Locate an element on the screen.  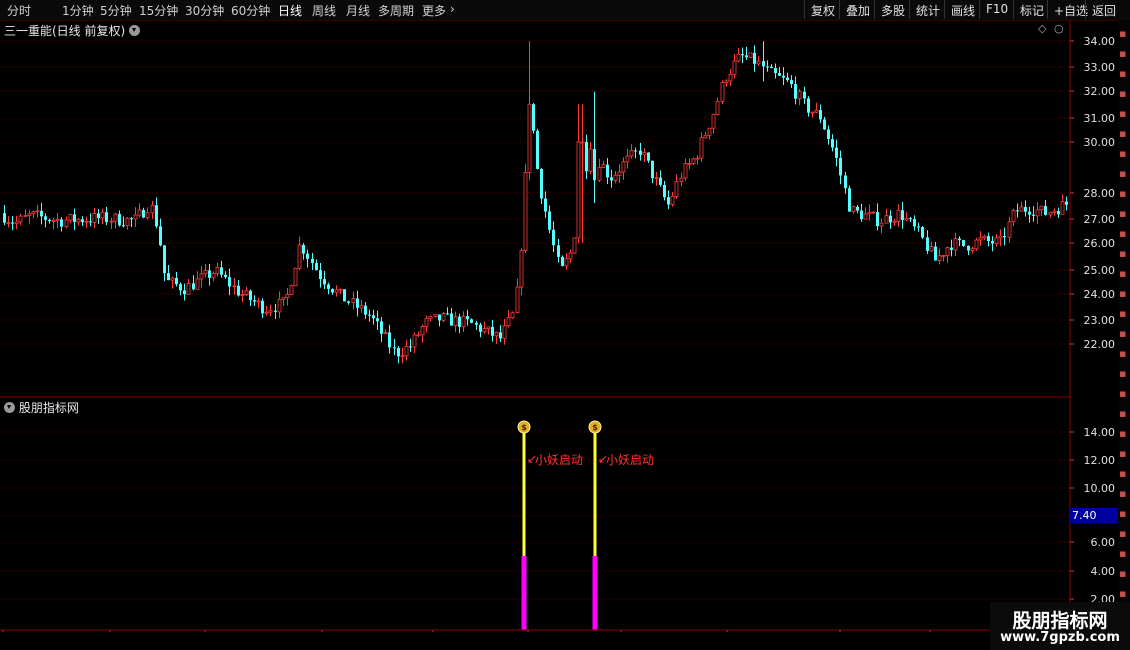
indicator-axis-label: 12.00 is located at coordinates (1100, 460).